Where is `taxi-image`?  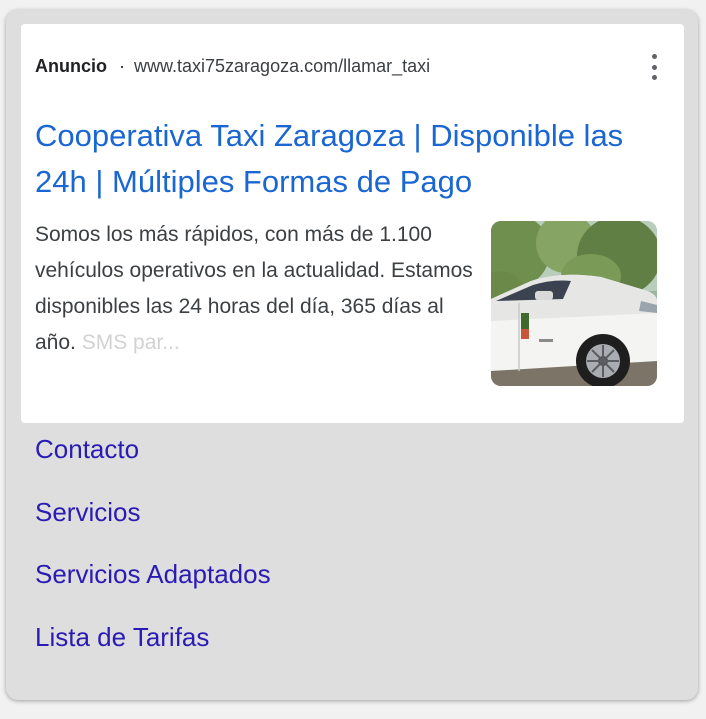
taxi-image is located at coordinates (574, 303).